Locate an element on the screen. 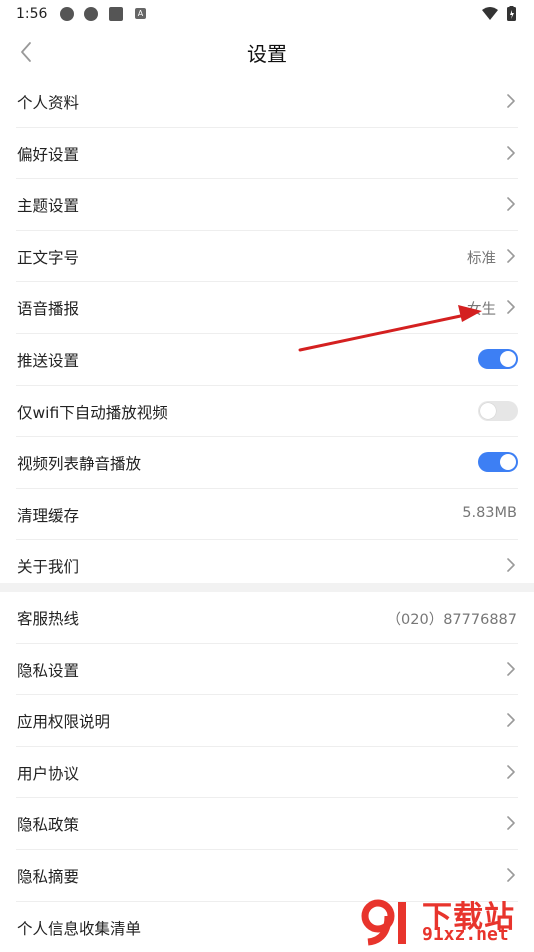  settings-row: 用户协议 is located at coordinates (267, 773).